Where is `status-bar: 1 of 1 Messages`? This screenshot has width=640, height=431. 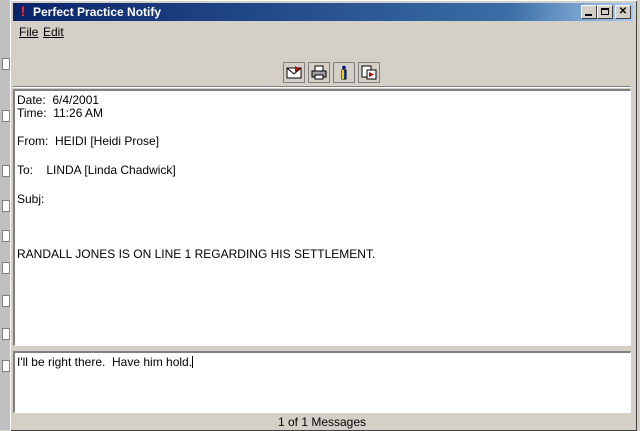
status-bar: 1 of 1 Messages is located at coordinates (322, 423).